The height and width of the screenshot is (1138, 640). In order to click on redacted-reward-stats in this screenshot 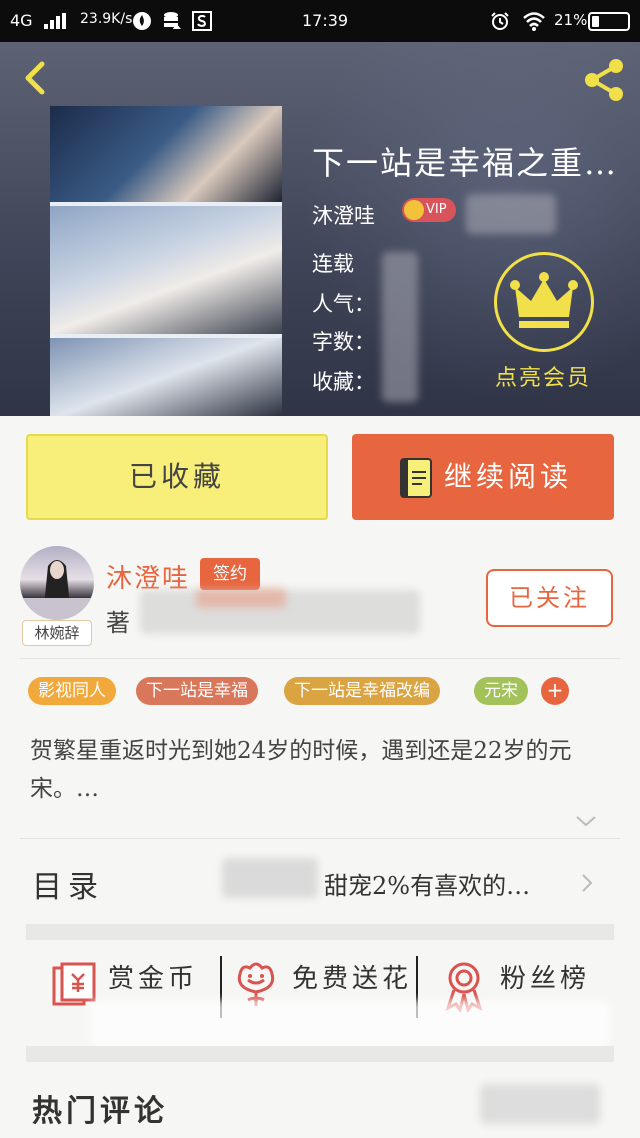, I will do `click(350, 1025)`.